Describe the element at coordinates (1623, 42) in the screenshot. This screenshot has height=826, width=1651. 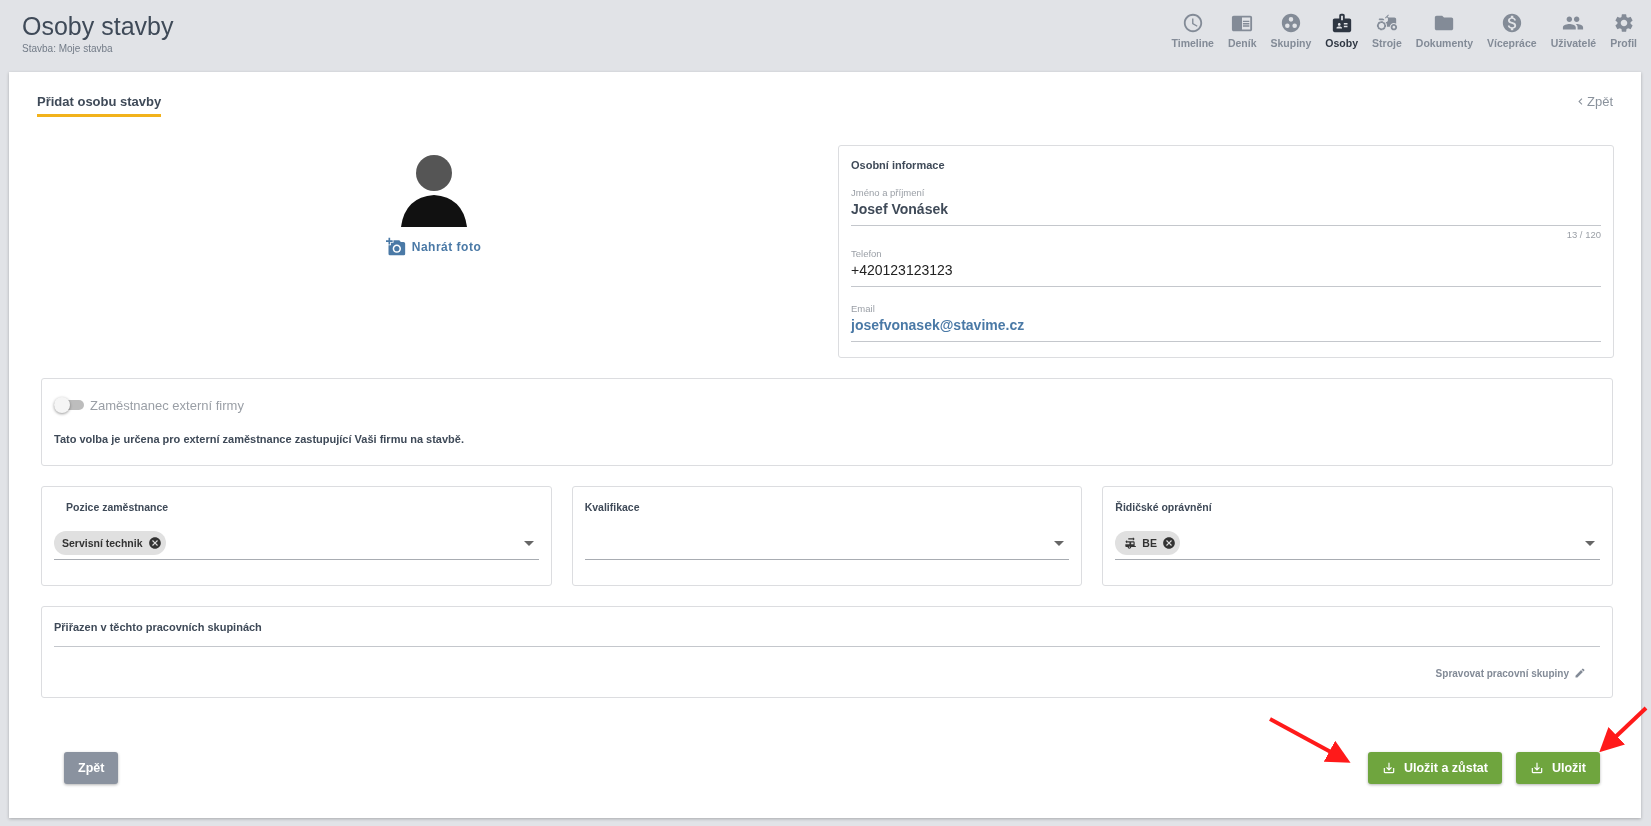
I see `nav-tab: Profil` at that location.